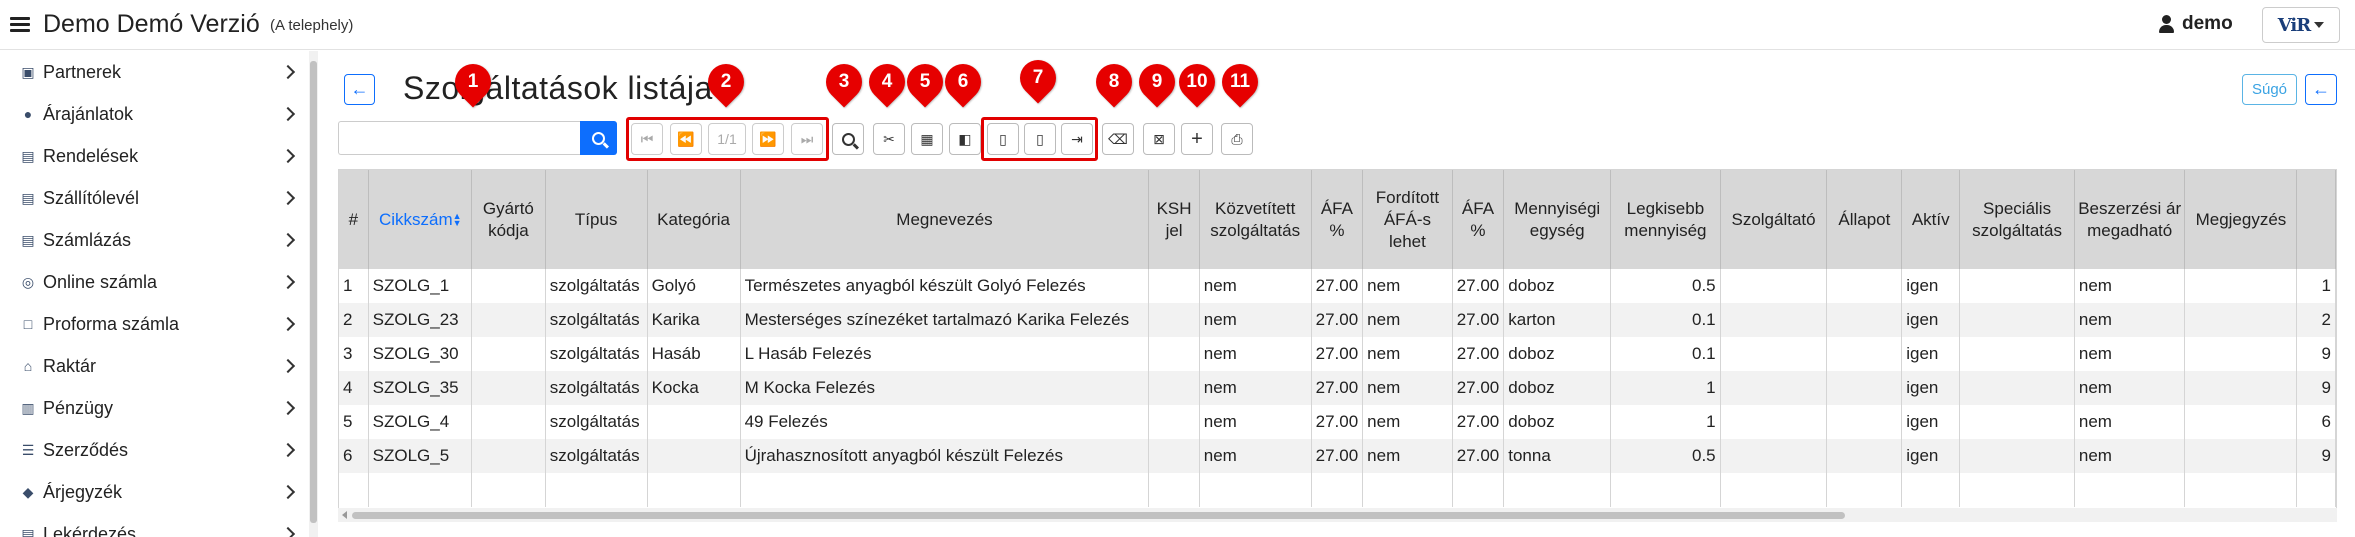 Image resolution: width=2355 pixels, height=537 pixels. I want to click on print-icon: ⎙, so click(1237, 138).